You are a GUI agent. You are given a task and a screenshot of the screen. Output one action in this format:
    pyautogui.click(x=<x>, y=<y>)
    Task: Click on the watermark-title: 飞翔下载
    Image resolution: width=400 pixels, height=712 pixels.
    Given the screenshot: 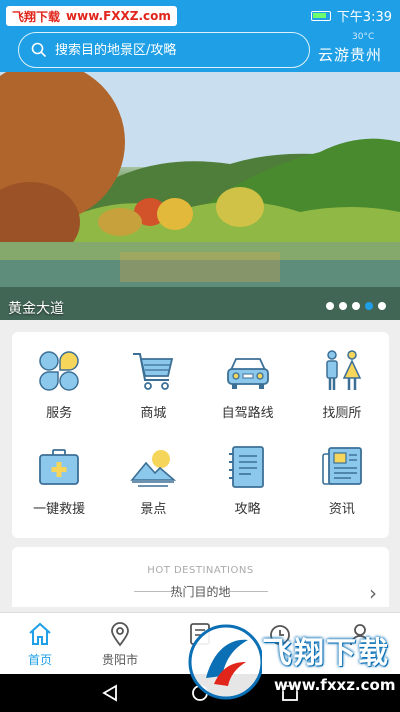 What is the action you would take?
    pyautogui.click(x=326, y=653)
    